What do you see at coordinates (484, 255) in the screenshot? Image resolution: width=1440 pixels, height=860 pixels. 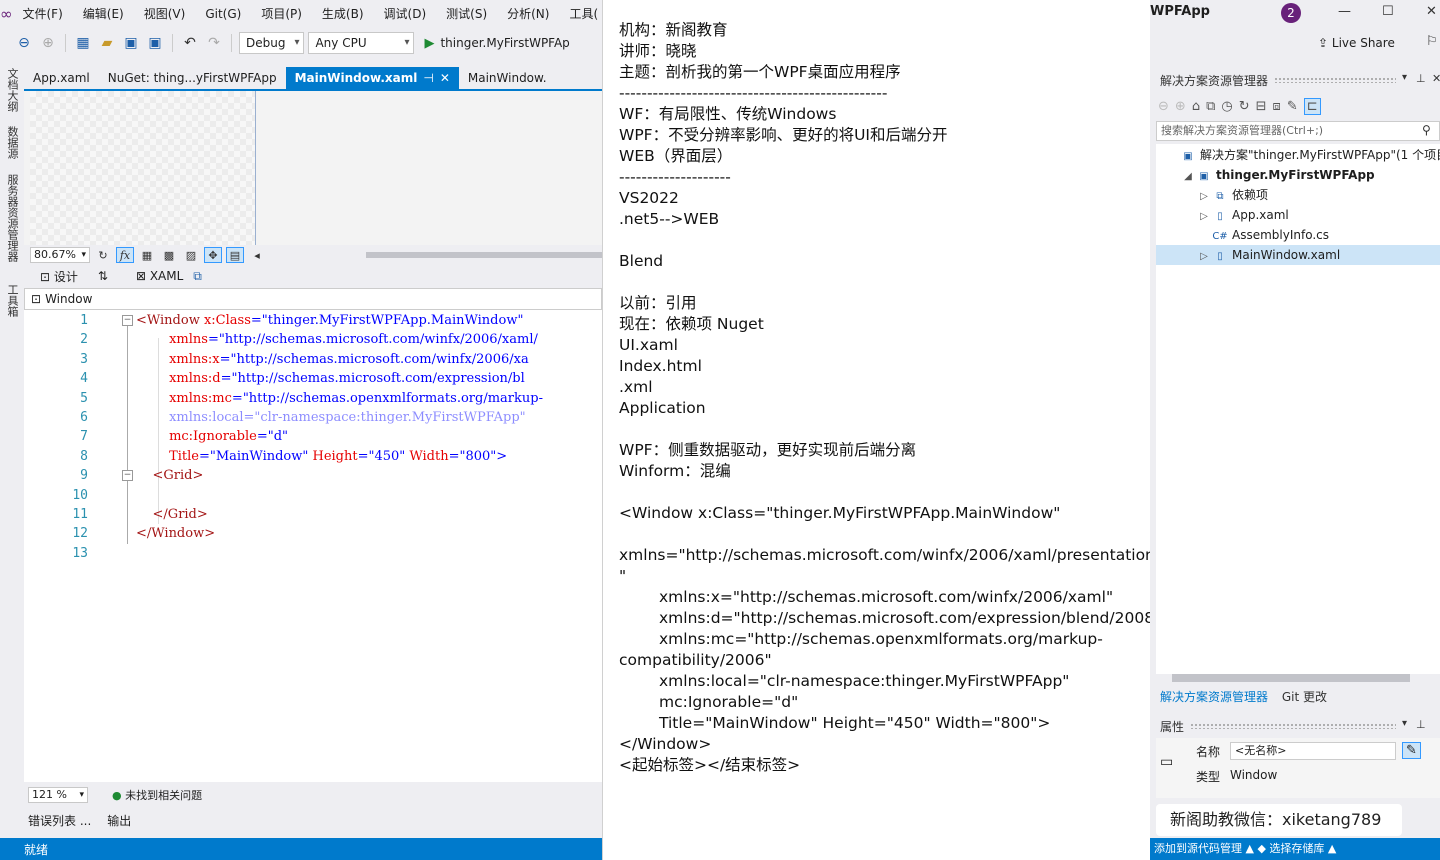 I see `designer-horizontal-scrollbar` at bounding box center [484, 255].